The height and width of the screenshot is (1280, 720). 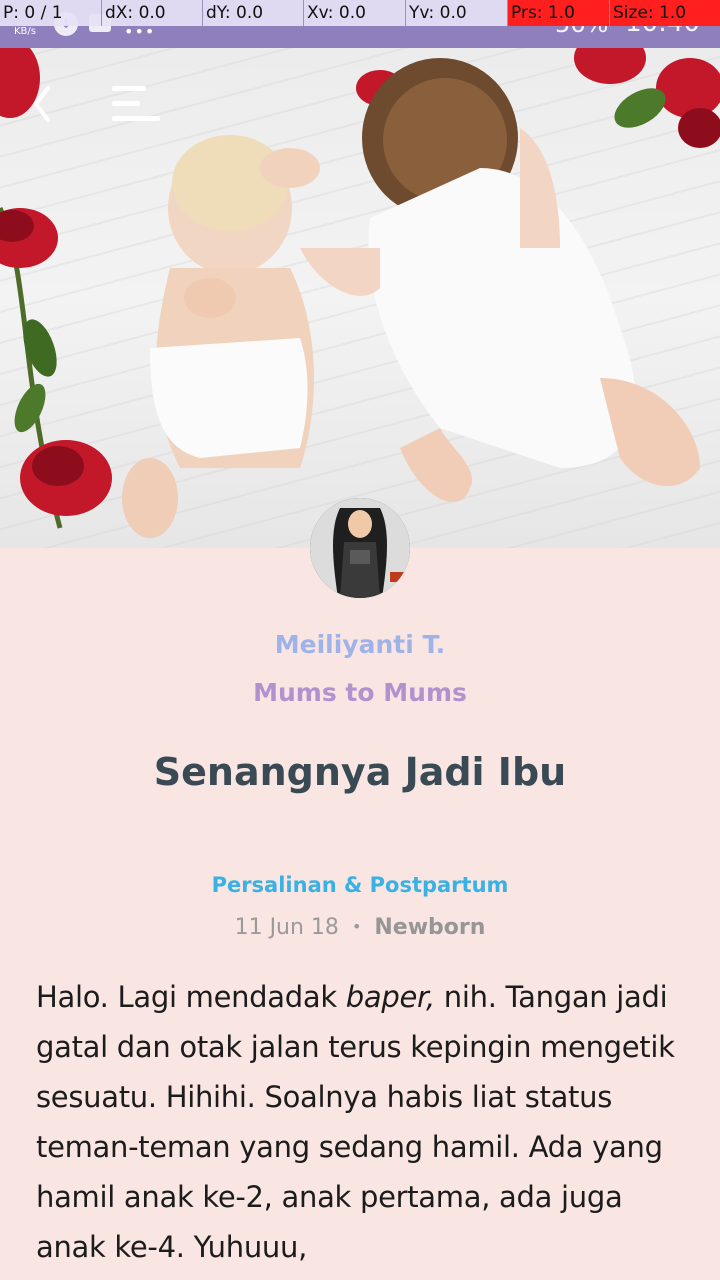 What do you see at coordinates (360, 772) in the screenshot?
I see `post-title: Senangnya Jadi Ibu` at bounding box center [360, 772].